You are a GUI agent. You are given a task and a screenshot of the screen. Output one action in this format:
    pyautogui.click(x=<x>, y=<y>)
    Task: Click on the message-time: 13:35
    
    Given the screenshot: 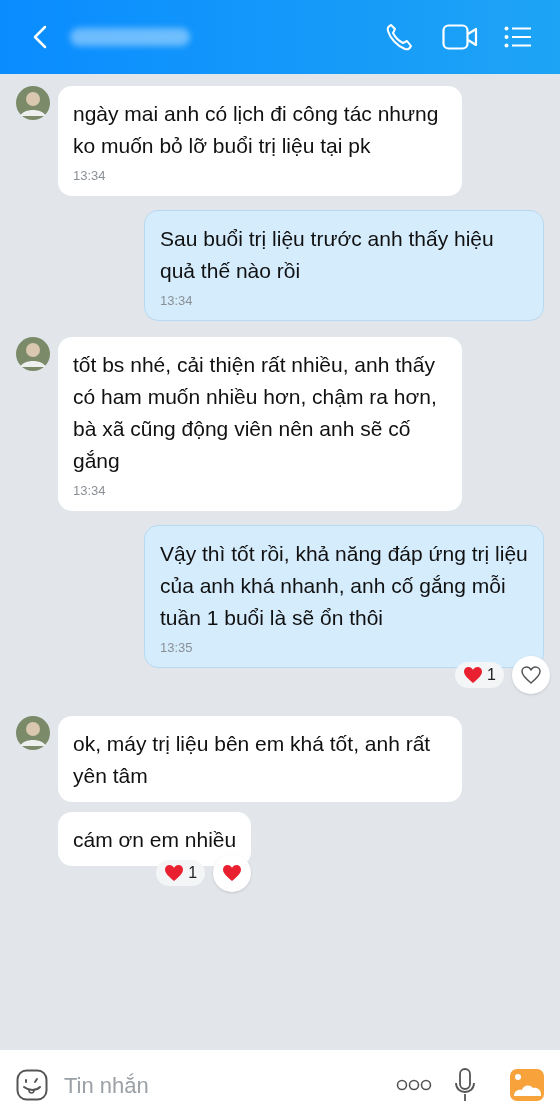 What is the action you would take?
    pyautogui.click(x=177, y=647)
    